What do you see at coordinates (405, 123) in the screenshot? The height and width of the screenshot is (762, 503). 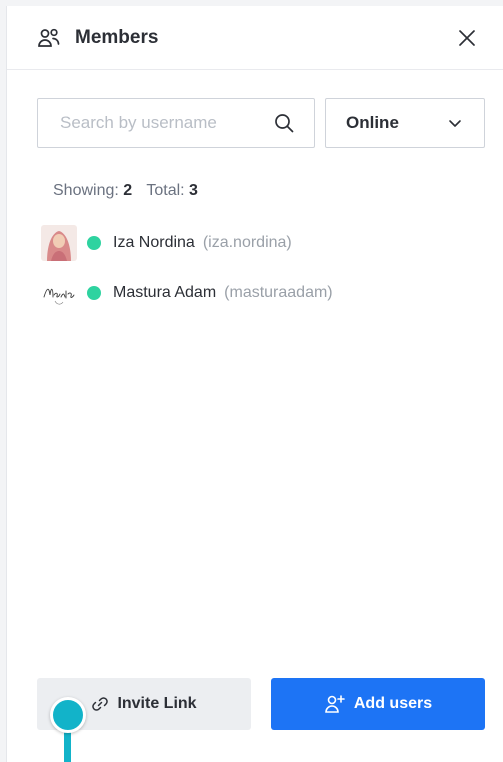 I see `status-filter-select: Online` at bounding box center [405, 123].